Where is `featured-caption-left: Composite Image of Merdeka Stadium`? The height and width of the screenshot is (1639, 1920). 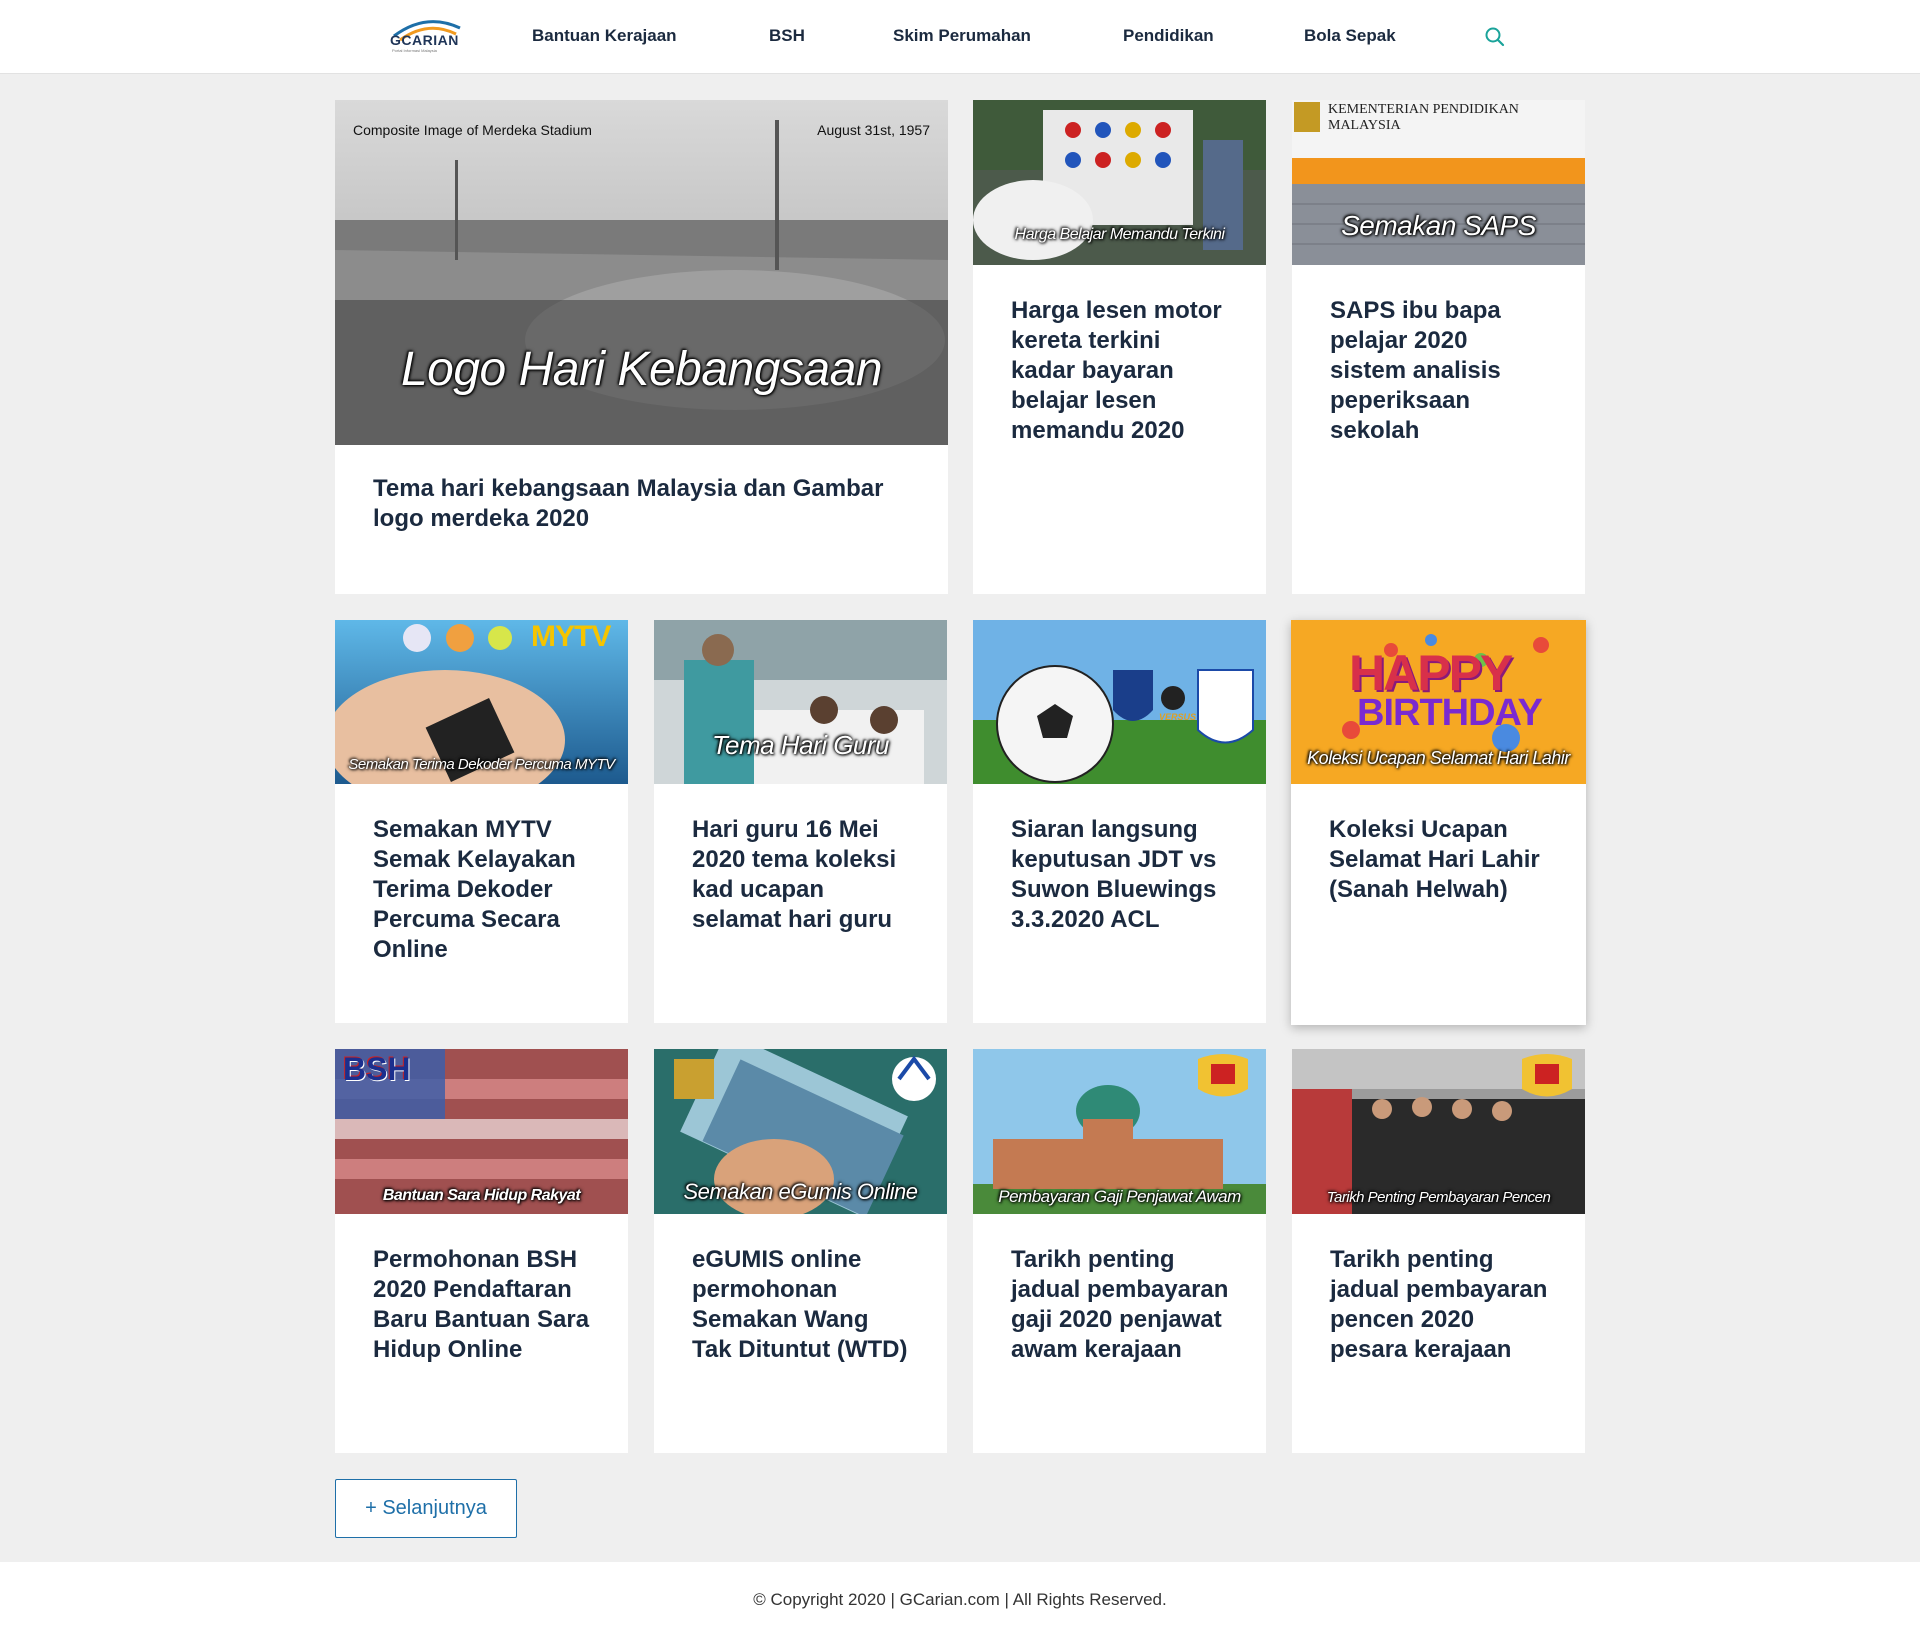 featured-caption-left: Composite Image of Merdeka Stadium is located at coordinates (472, 130).